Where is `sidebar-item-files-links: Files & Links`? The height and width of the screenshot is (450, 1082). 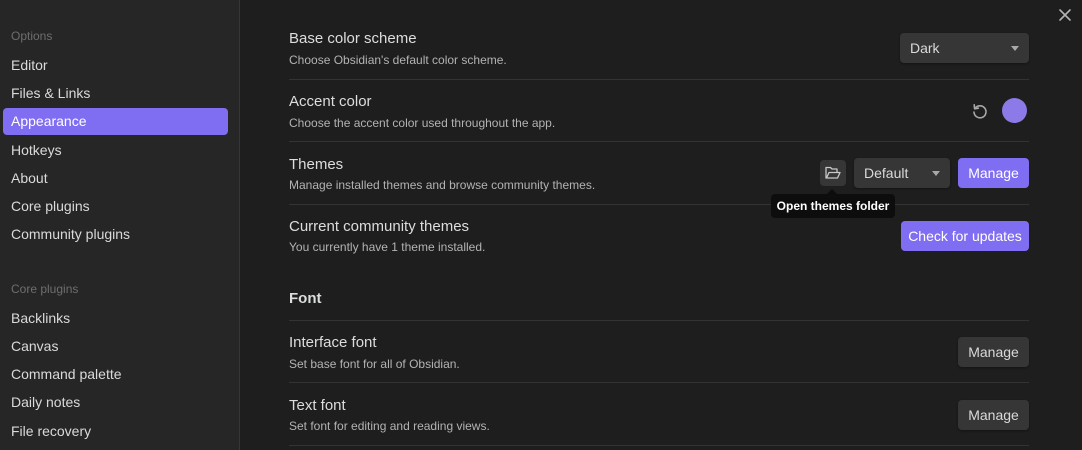 sidebar-item-files-links: Files & Links is located at coordinates (115, 93).